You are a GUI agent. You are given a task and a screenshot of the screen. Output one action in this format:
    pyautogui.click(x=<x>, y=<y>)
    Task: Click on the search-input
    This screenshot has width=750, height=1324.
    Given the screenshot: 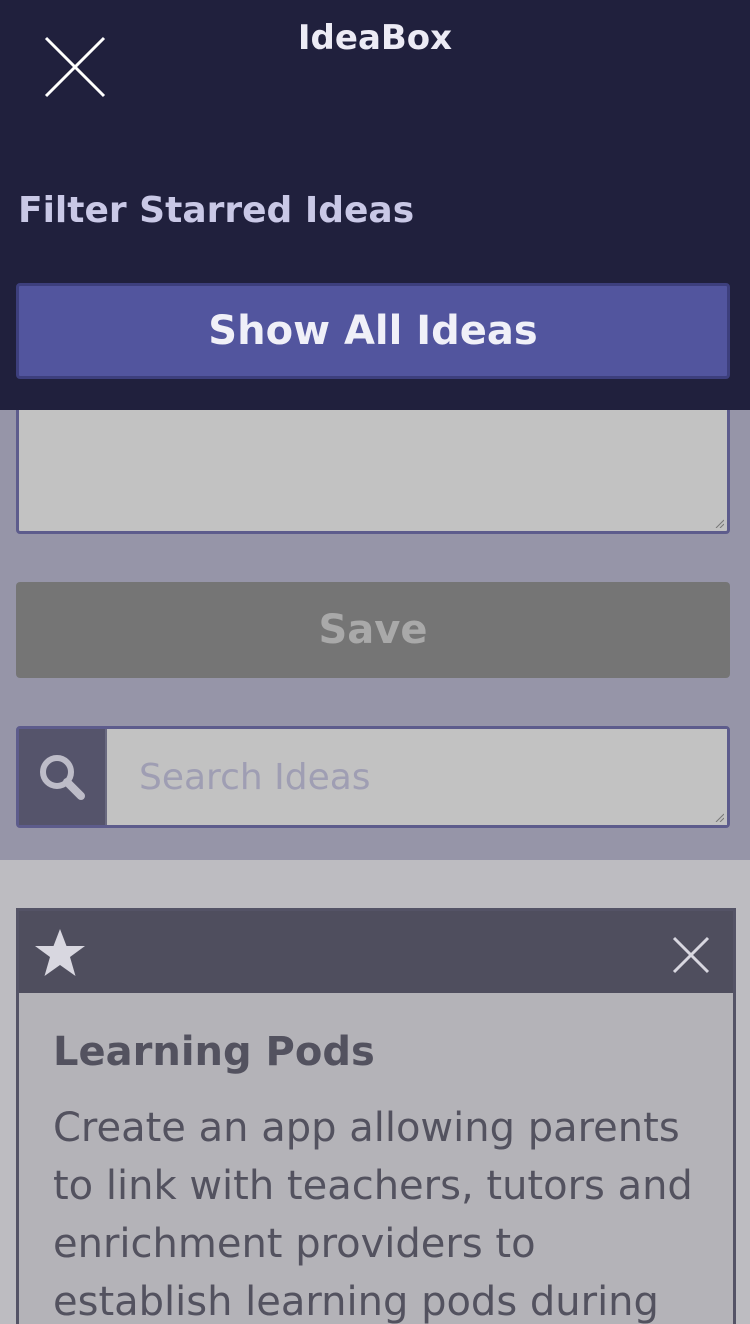 What is the action you would take?
    pyautogui.click(x=417, y=777)
    